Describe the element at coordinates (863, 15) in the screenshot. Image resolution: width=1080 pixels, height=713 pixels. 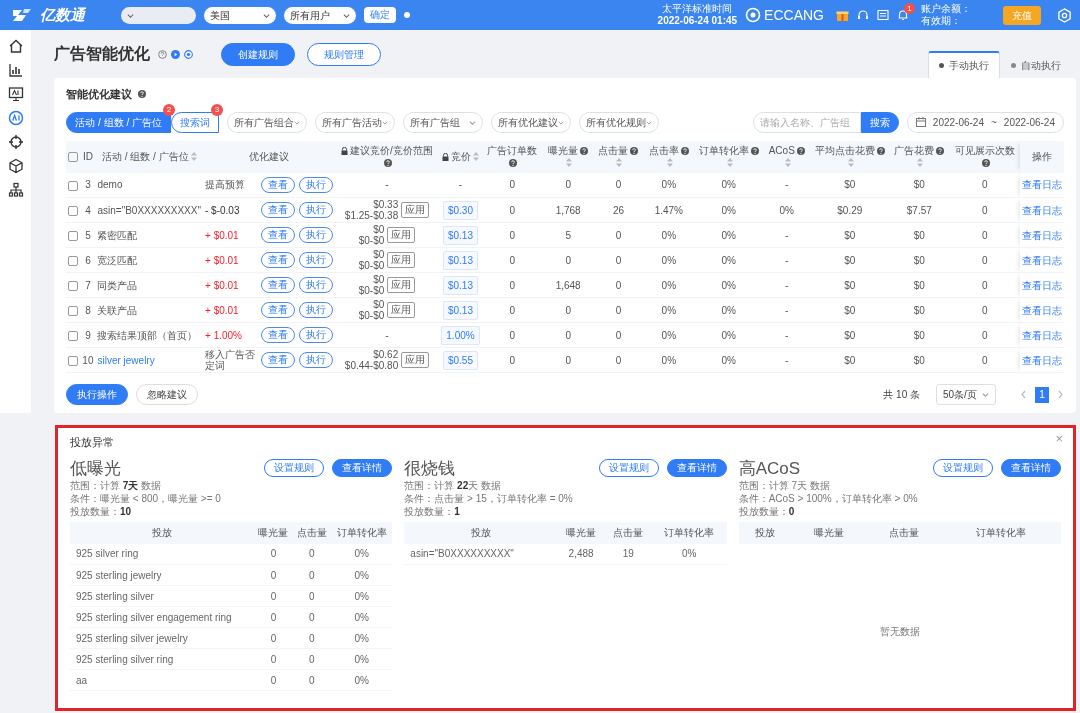
I see `headset-icon` at that location.